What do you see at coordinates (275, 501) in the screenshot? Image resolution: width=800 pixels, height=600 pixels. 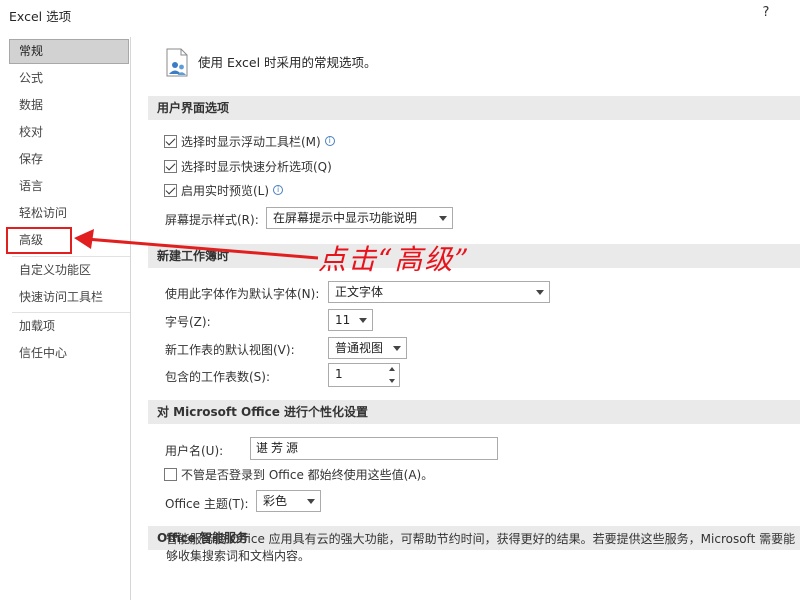 I see `office-theme-value: 彩色` at bounding box center [275, 501].